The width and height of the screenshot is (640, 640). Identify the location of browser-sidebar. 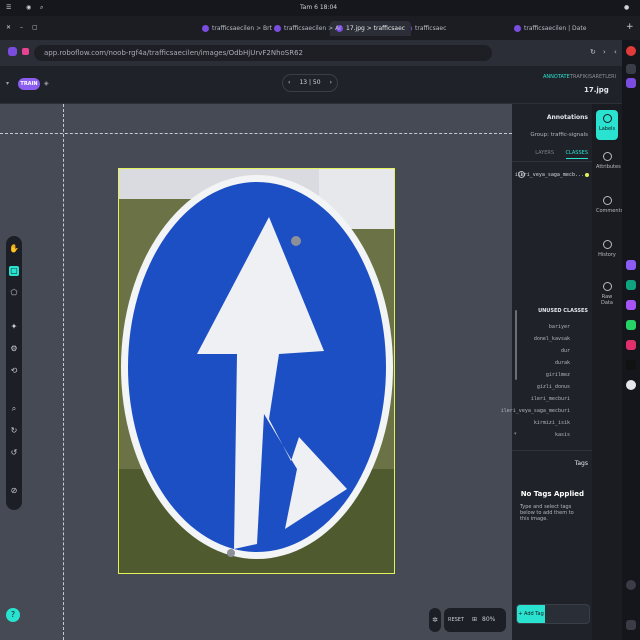
(631, 340).